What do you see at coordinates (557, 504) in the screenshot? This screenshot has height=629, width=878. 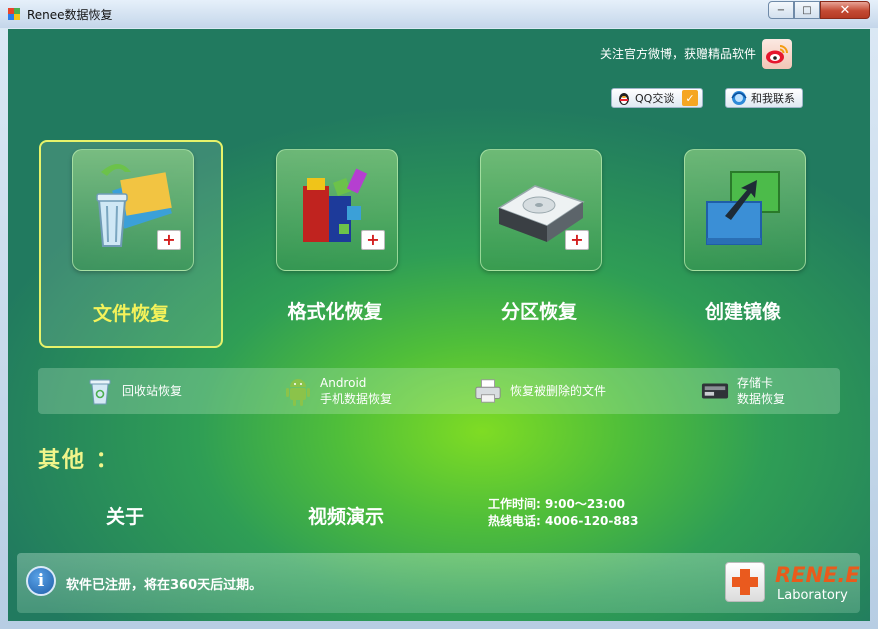 I see `working-hours: 工作时间: 9:00～23:00` at bounding box center [557, 504].